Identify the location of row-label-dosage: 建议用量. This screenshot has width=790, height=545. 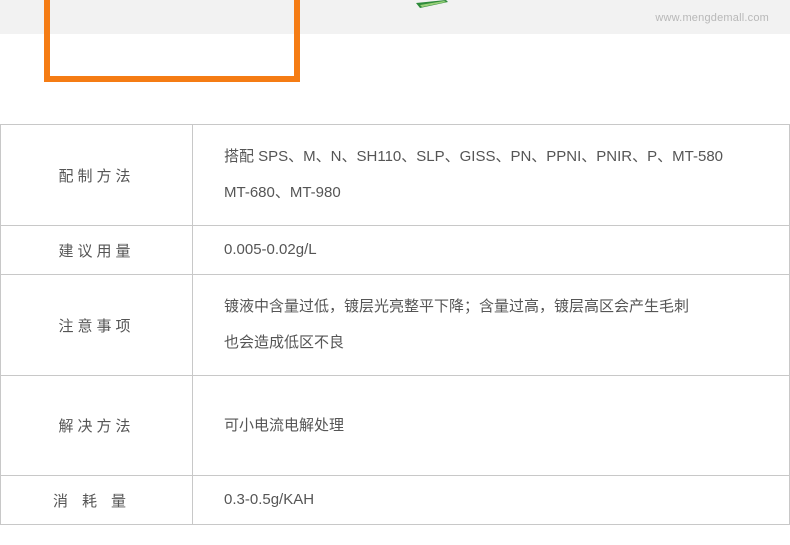
(96, 250).